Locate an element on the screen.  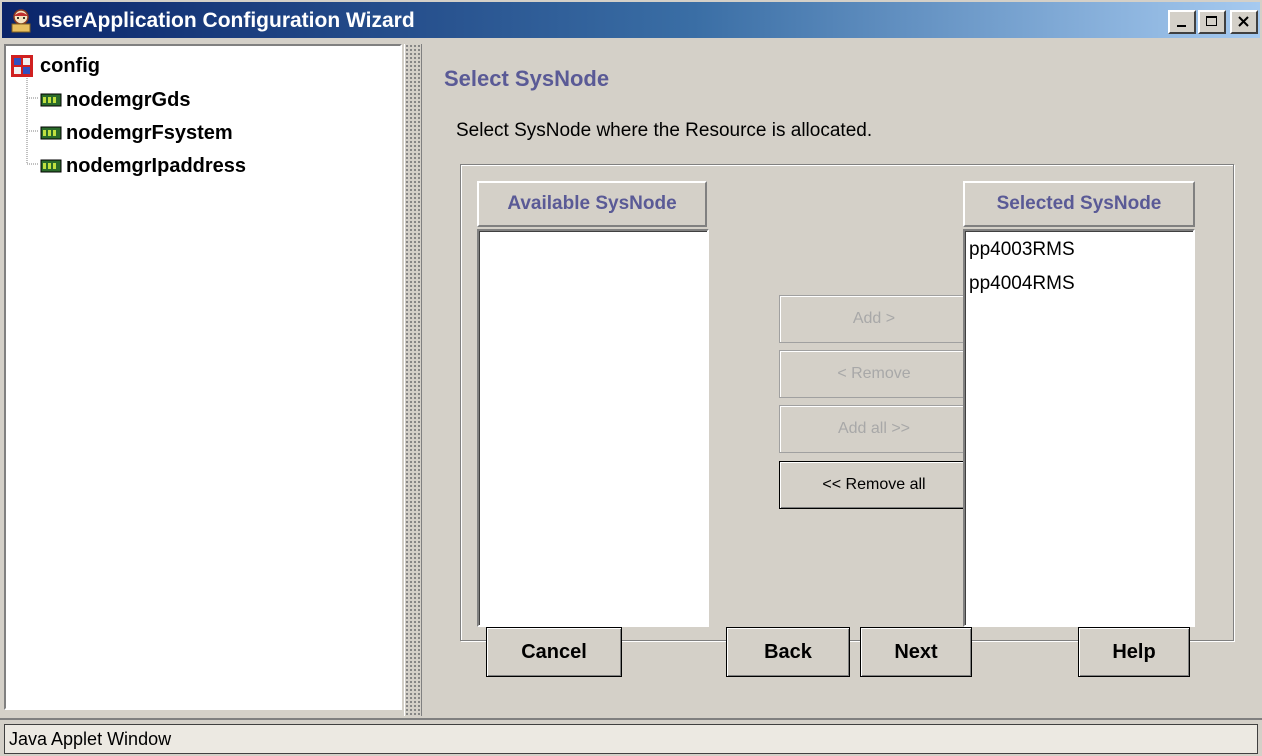
status-bar: Java Applet Window is located at coordinates (631, 737).